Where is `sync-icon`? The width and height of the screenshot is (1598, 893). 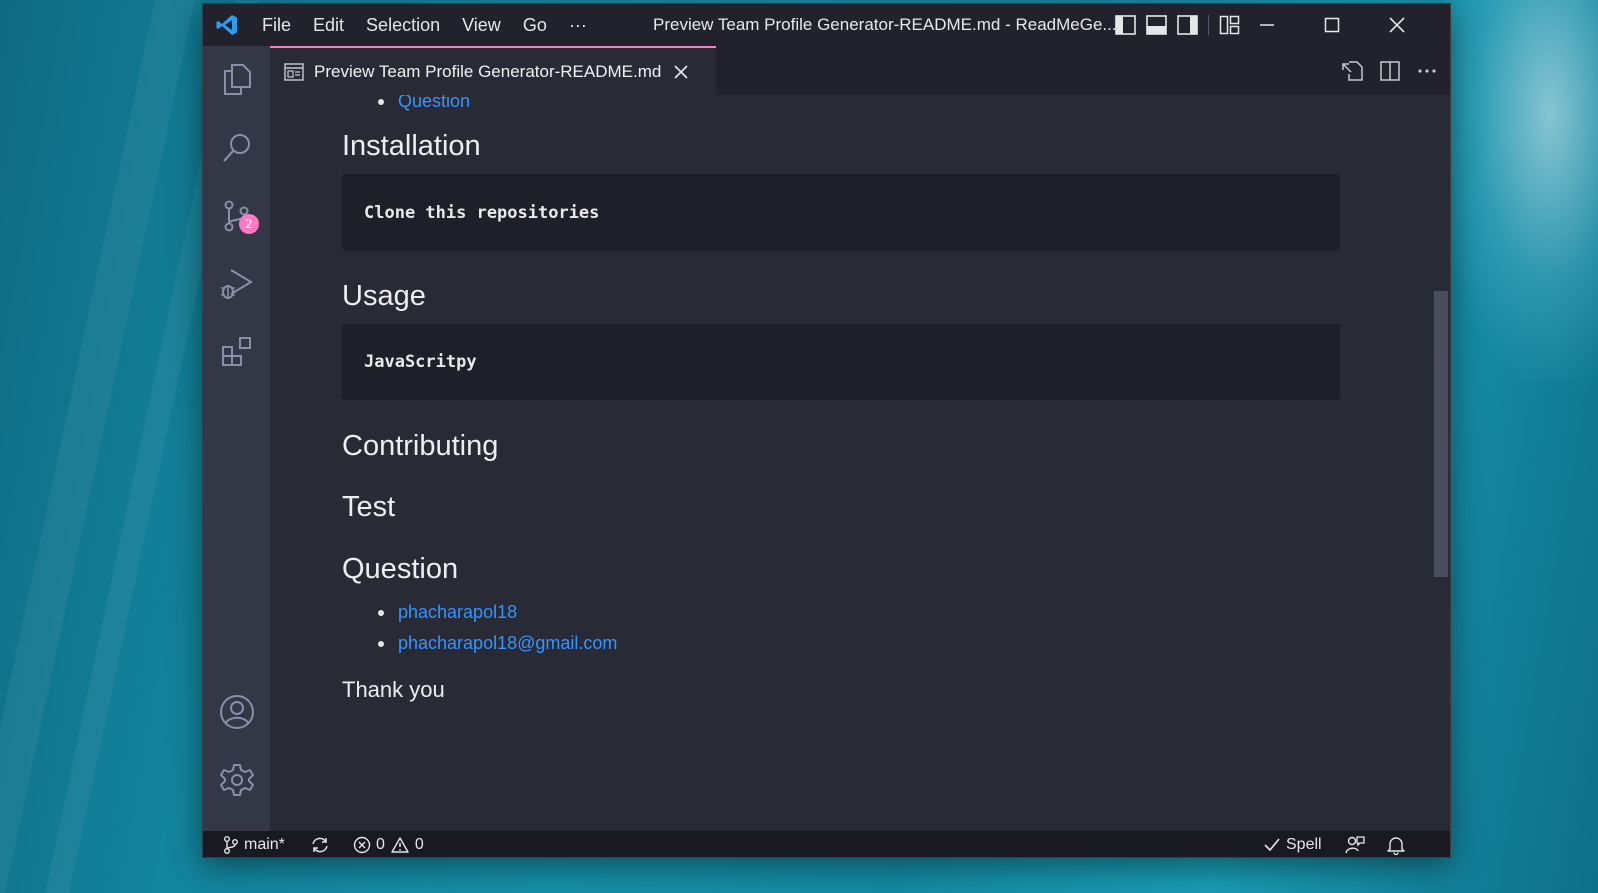 sync-icon is located at coordinates (320, 845).